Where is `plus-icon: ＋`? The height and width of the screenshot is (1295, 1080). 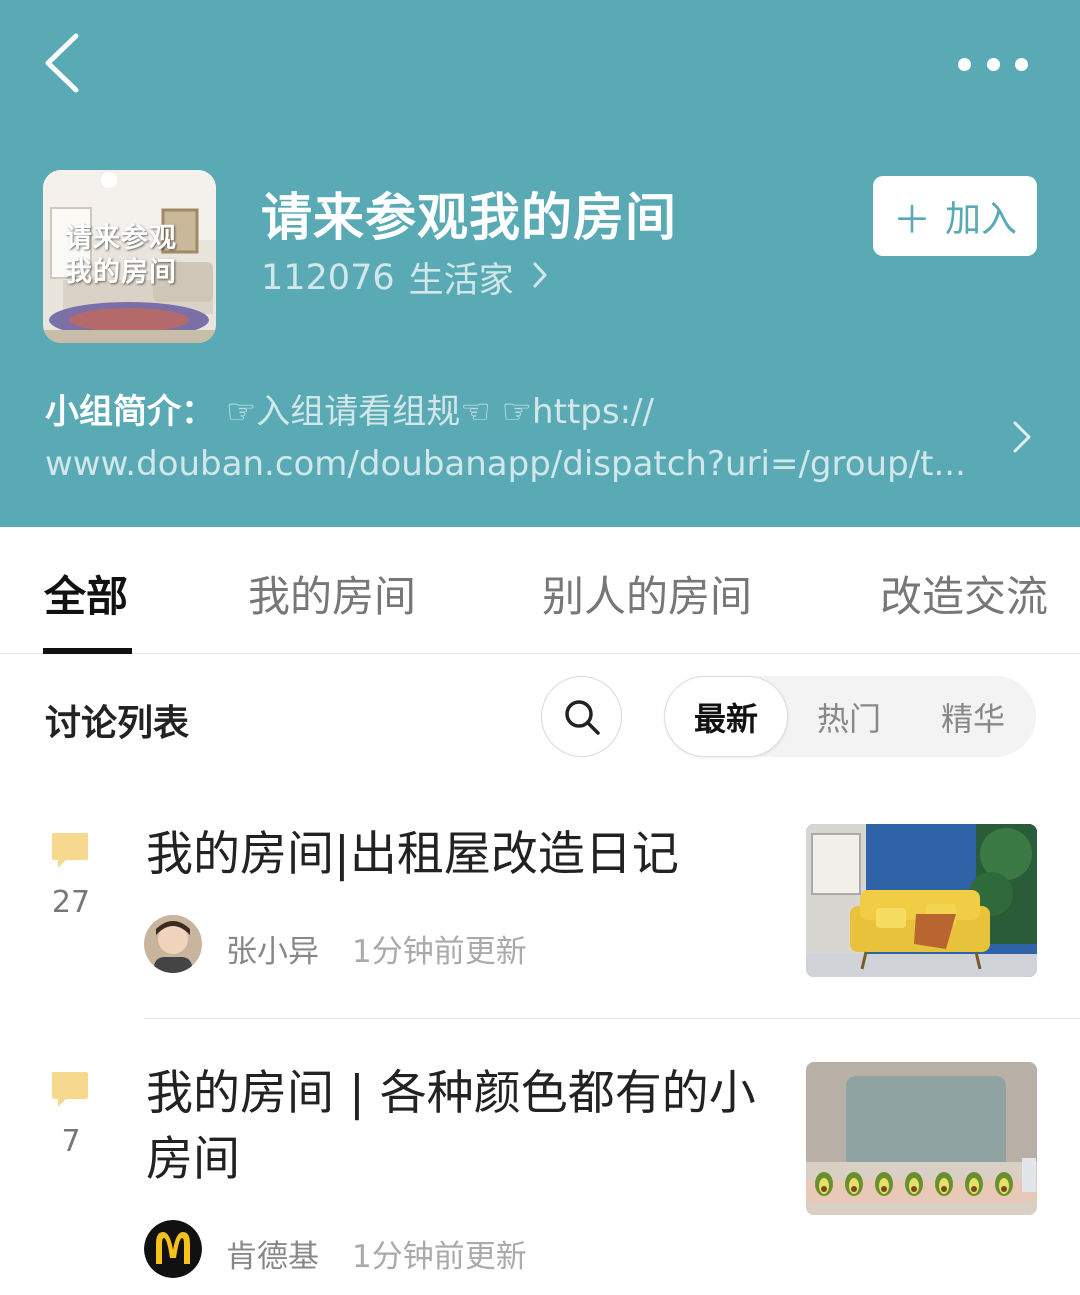 plus-icon: ＋ is located at coordinates (911, 219).